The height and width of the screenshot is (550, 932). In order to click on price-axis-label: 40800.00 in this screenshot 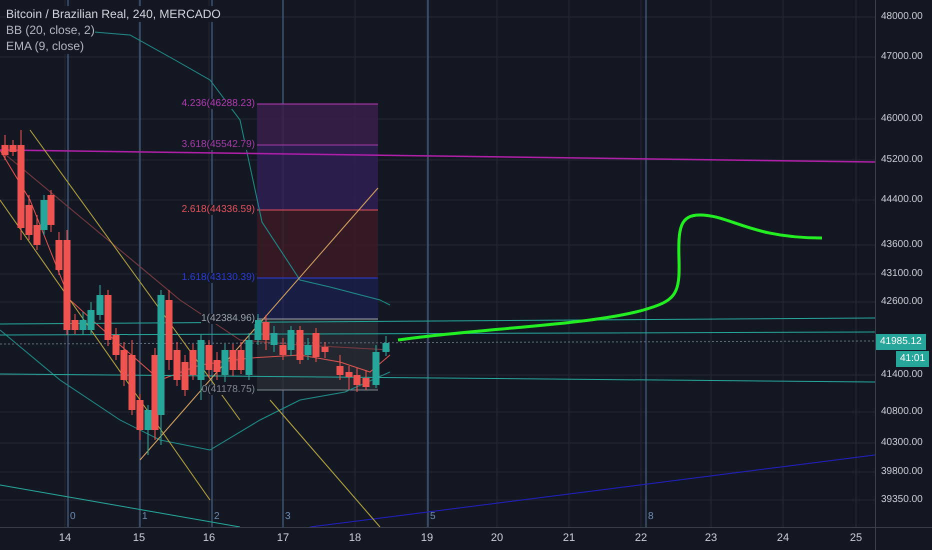, I will do `click(902, 412)`.